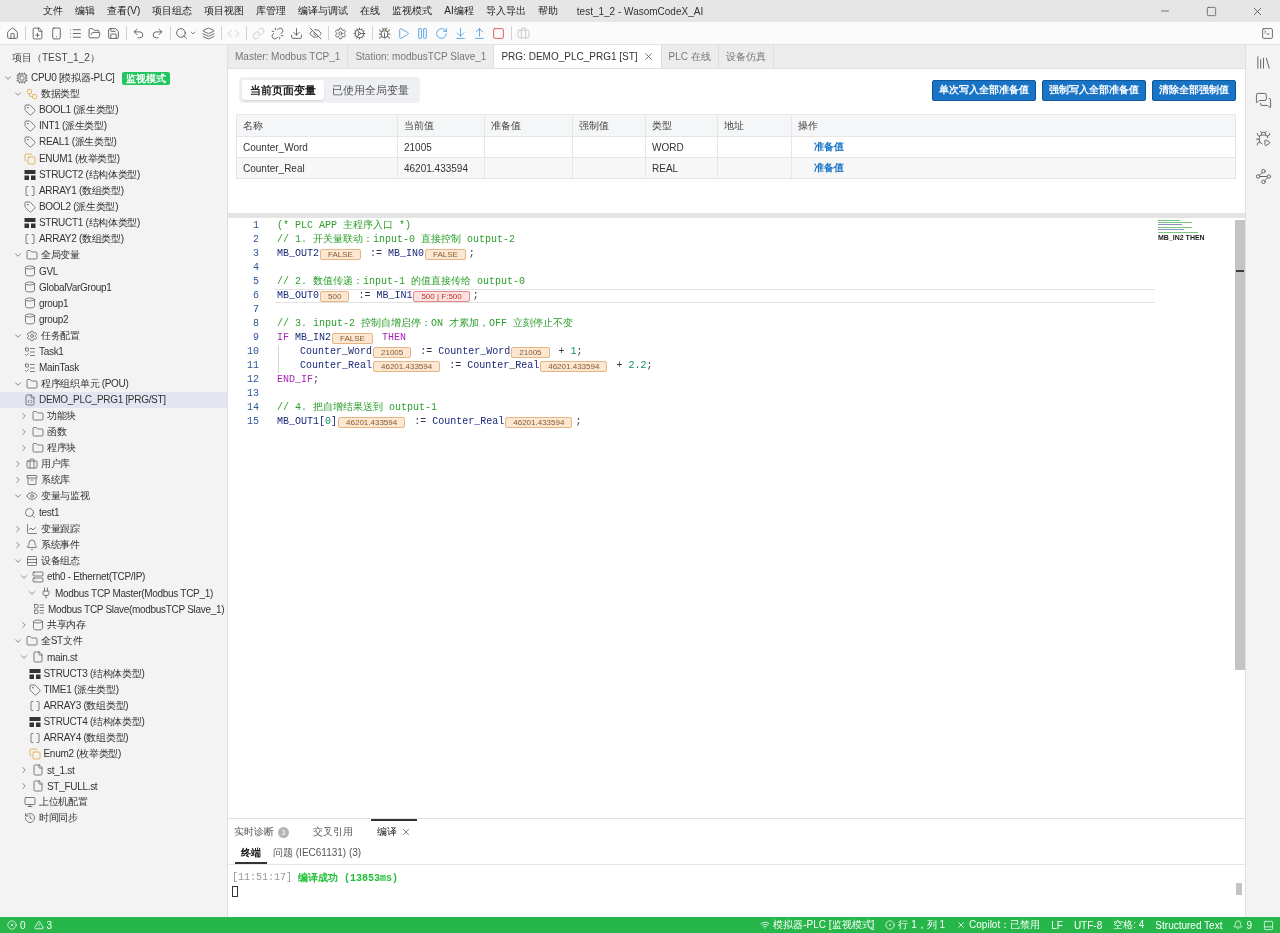  Describe the element at coordinates (113, 737) in the screenshot. I see `tree-item: ARRAY4 (数组类型)` at that location.